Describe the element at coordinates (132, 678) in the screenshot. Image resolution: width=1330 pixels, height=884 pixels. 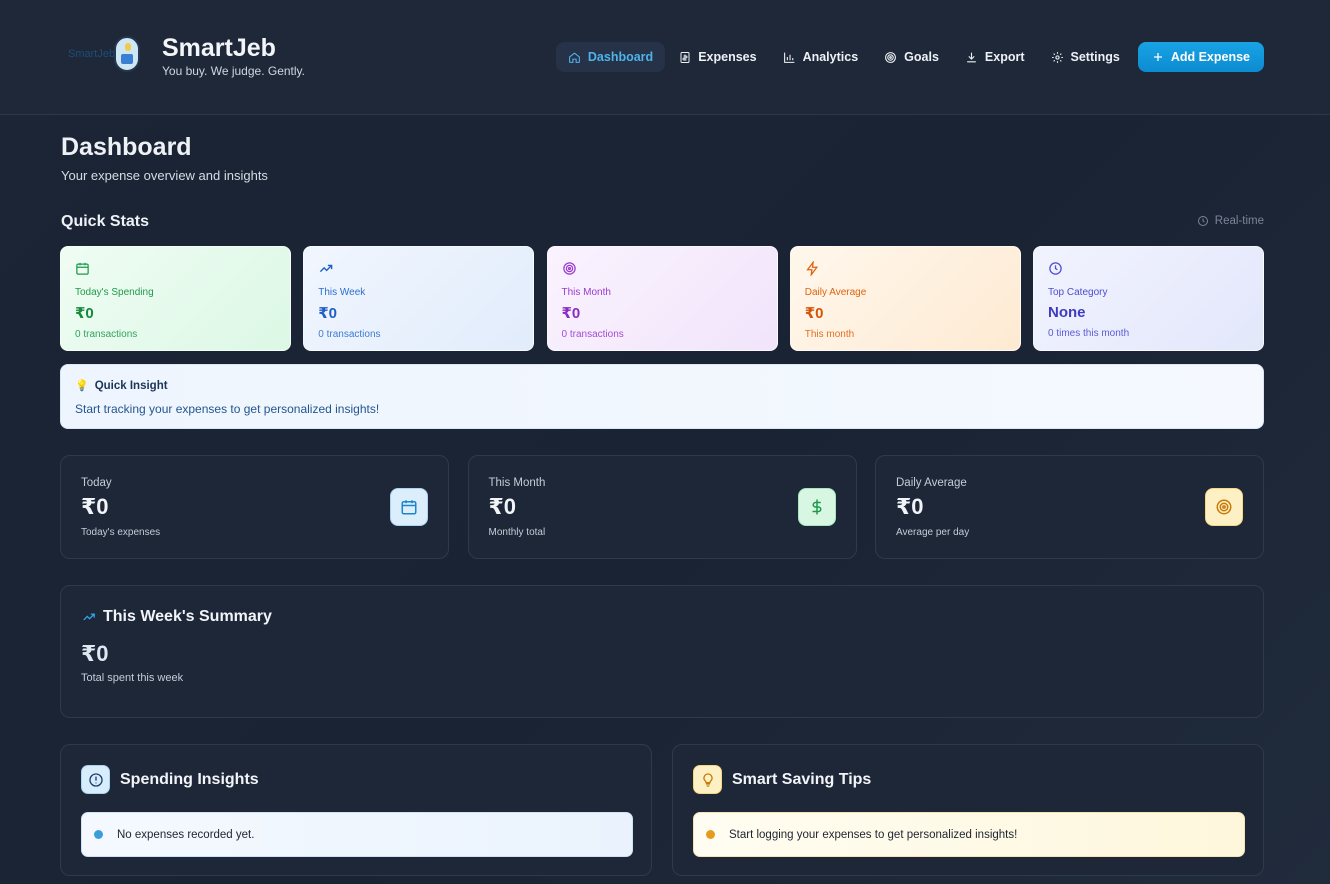
I see `week-summary-sub: Total spent this week` at that location.